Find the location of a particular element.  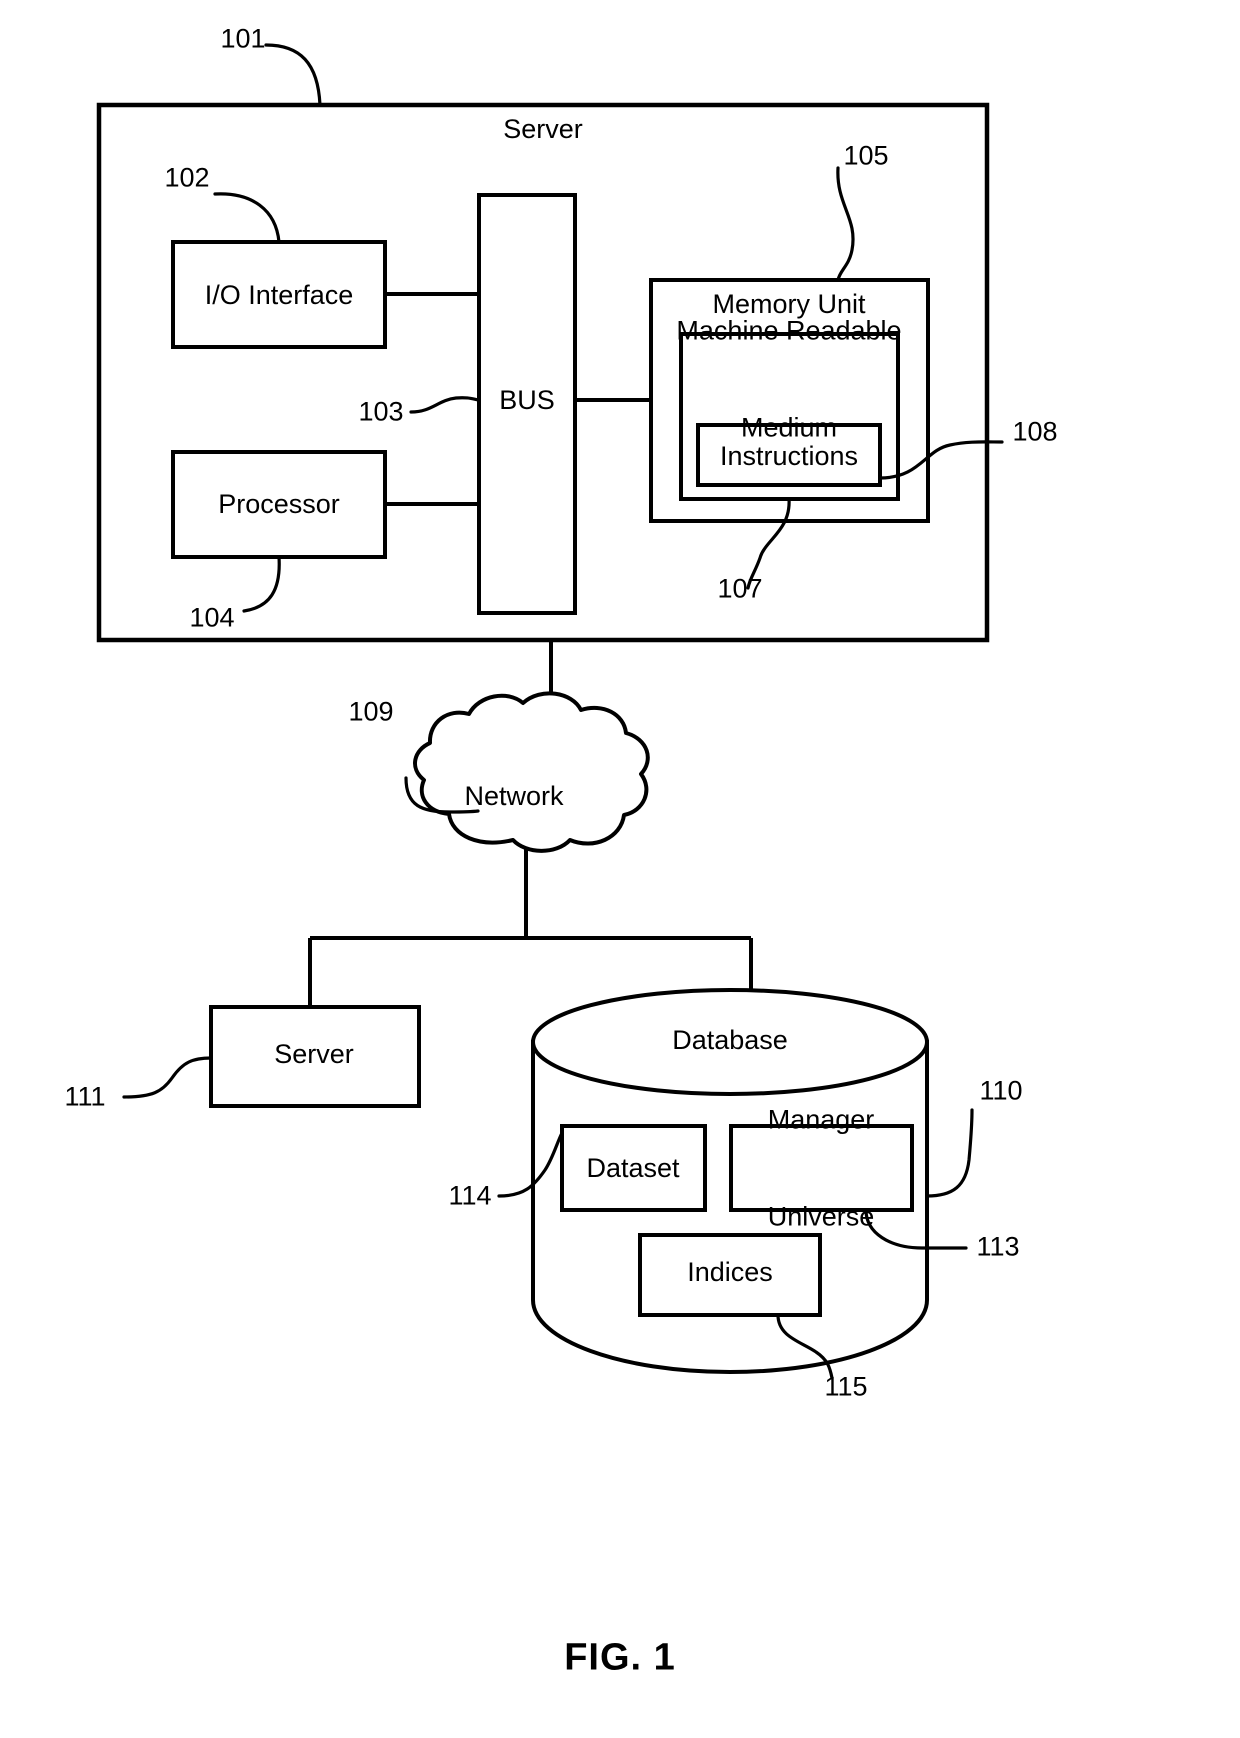

ref-numeral-109: 109 is located at coordinates (371, 711).